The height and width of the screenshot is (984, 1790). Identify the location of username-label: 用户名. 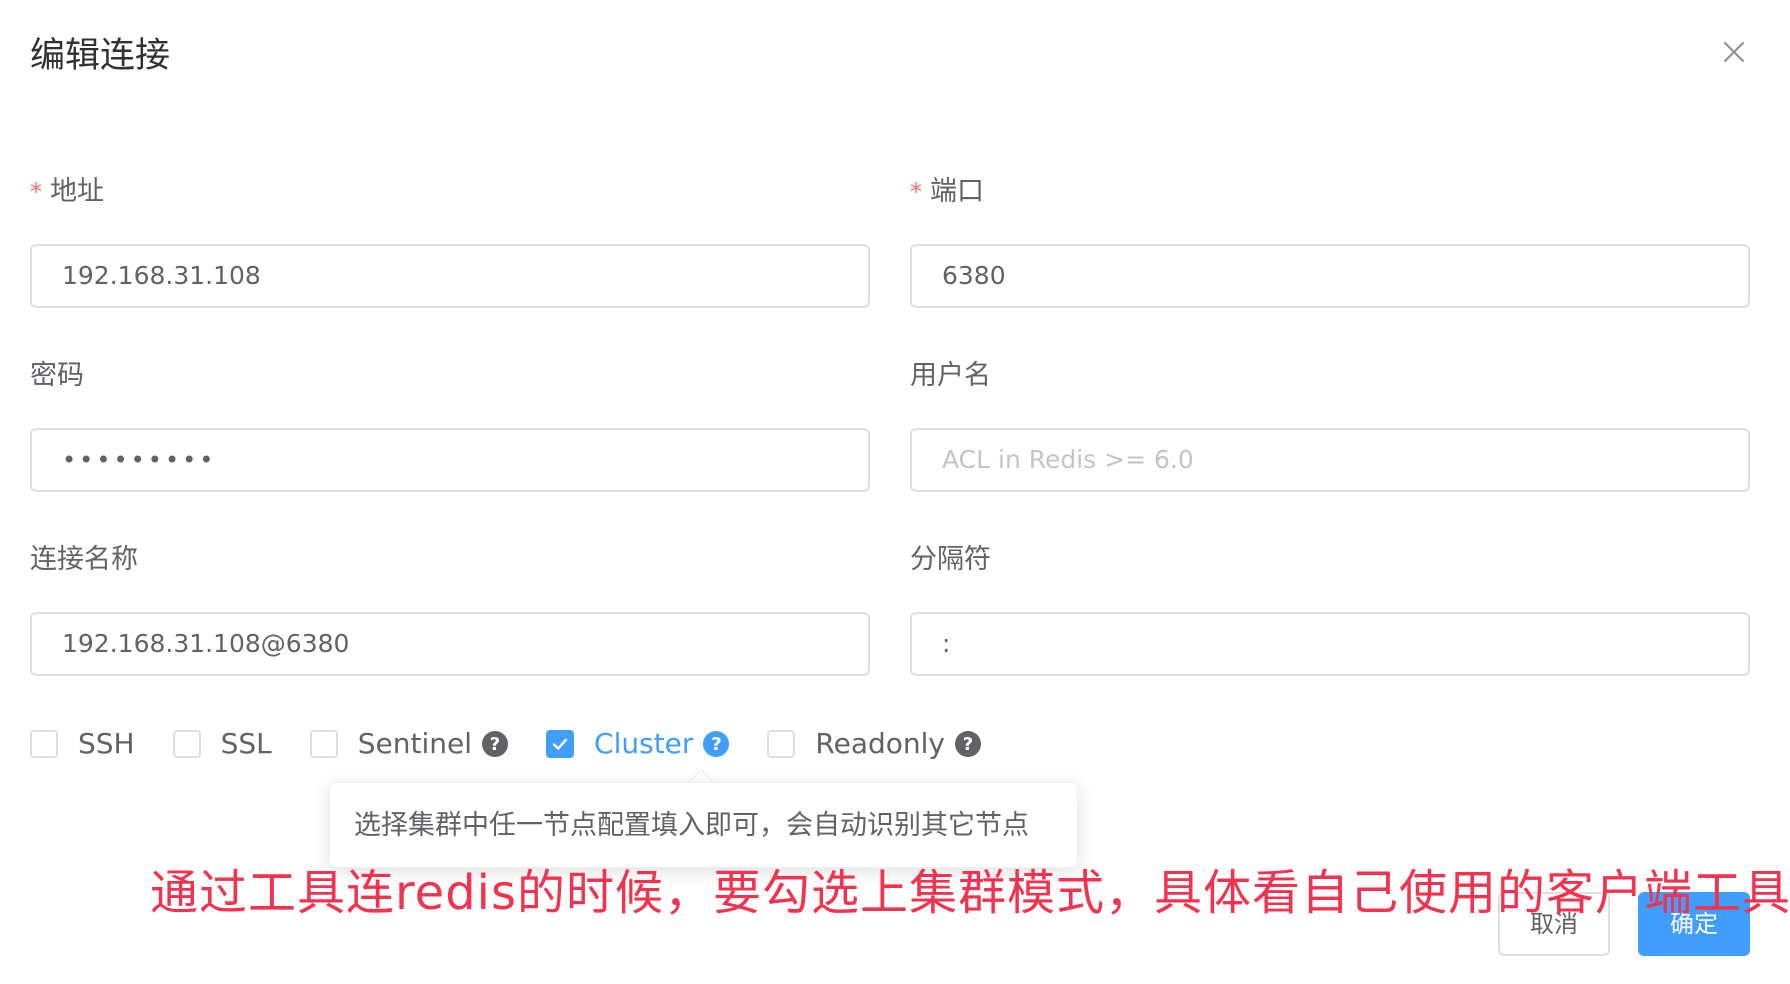
(950, 375).